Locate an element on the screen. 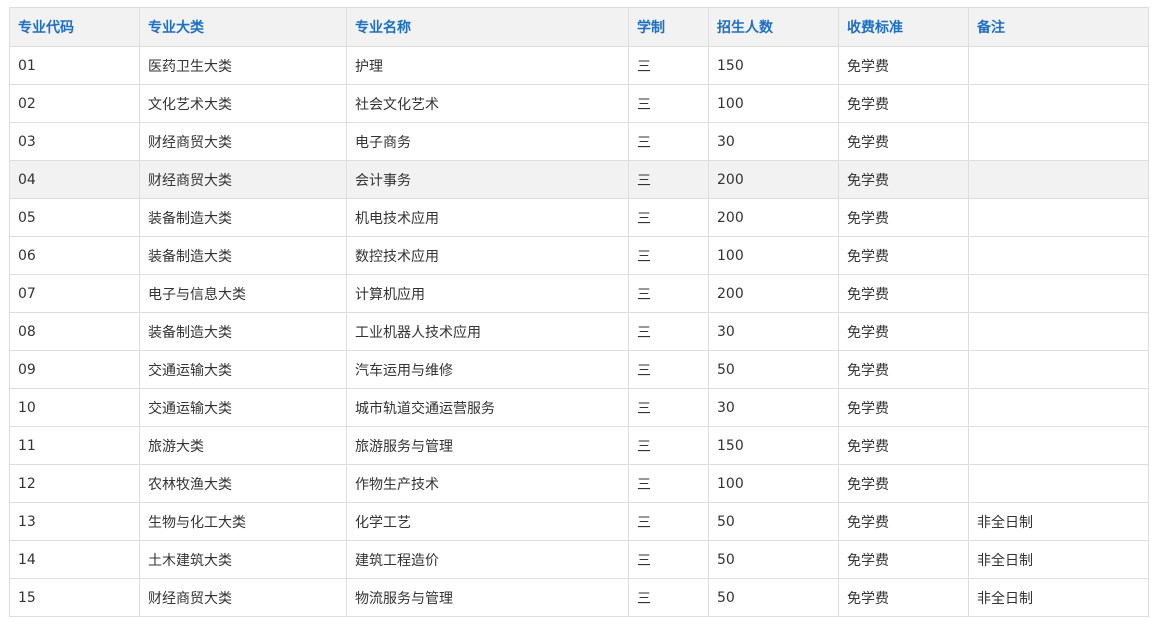  table-row: 01 医药卫生大类 护理三 150 免学费 is located at coordinates (579, 65).